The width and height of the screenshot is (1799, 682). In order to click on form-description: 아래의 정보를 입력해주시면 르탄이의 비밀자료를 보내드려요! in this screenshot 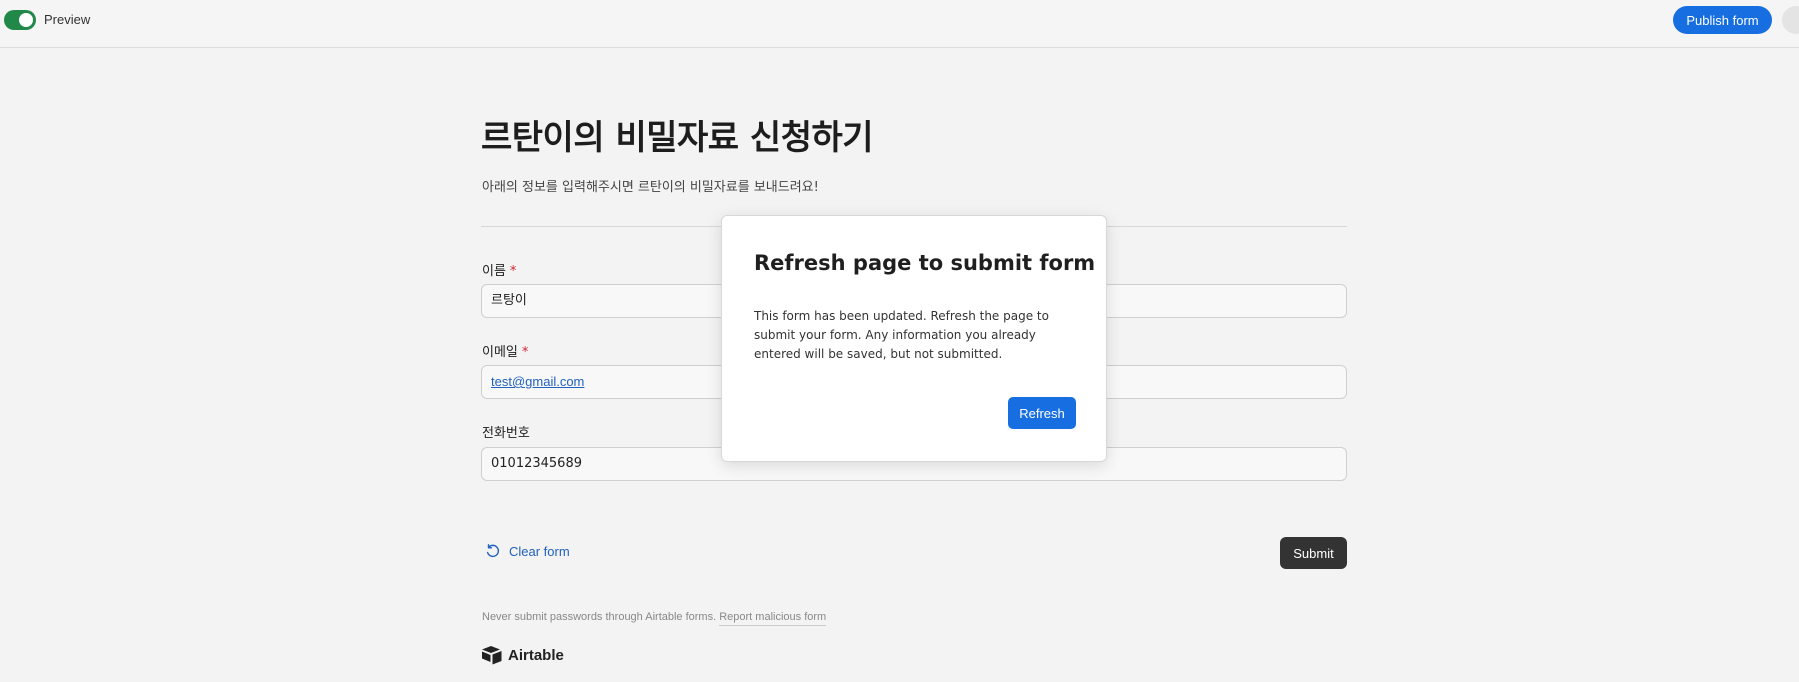, I will do `click(650, 187)`.